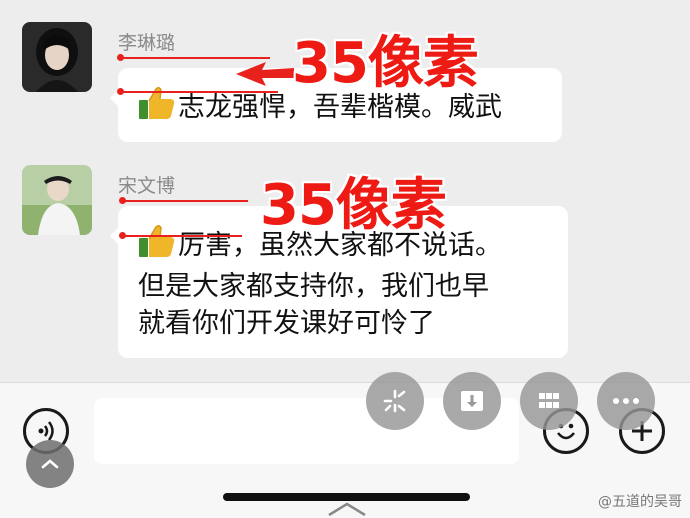  I want to click on more-button, so click(626, 401).